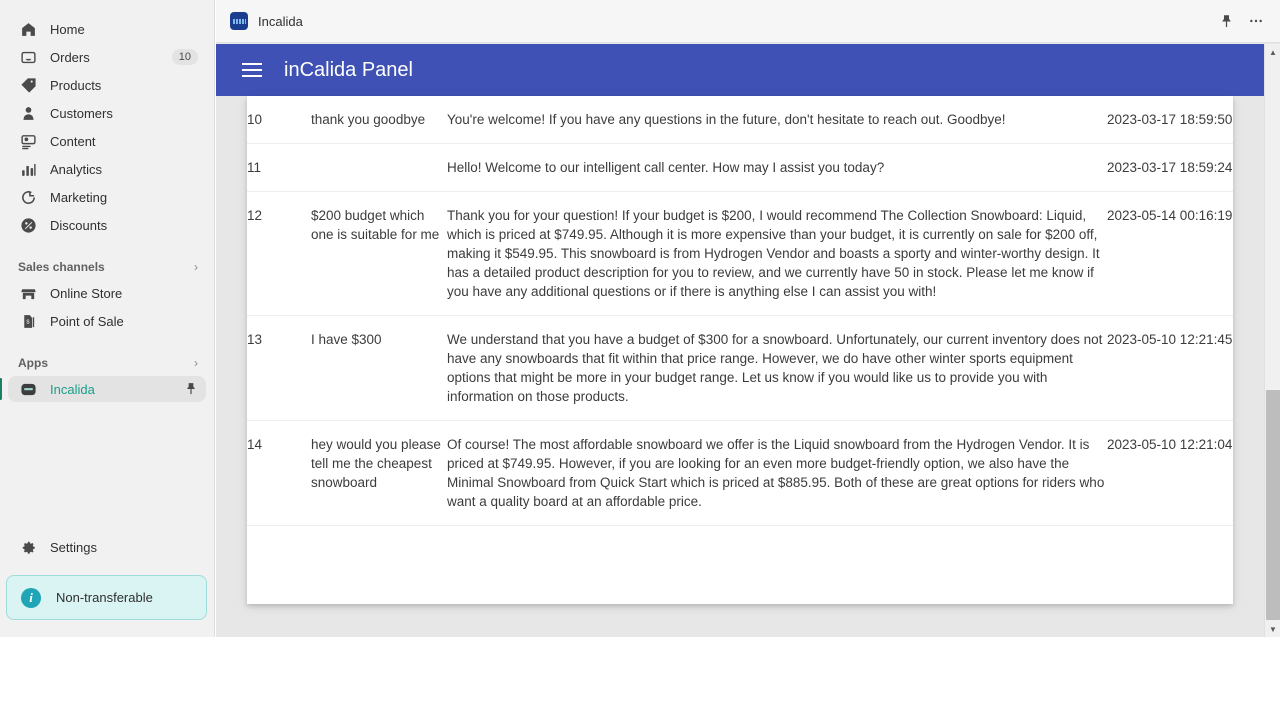 The width and height of the screenshot is (1280, 720). What do you see at coordinates (184, 57) in the screenshot?
I see `orders-count-badge: 10` at bounding box center [184, 57].